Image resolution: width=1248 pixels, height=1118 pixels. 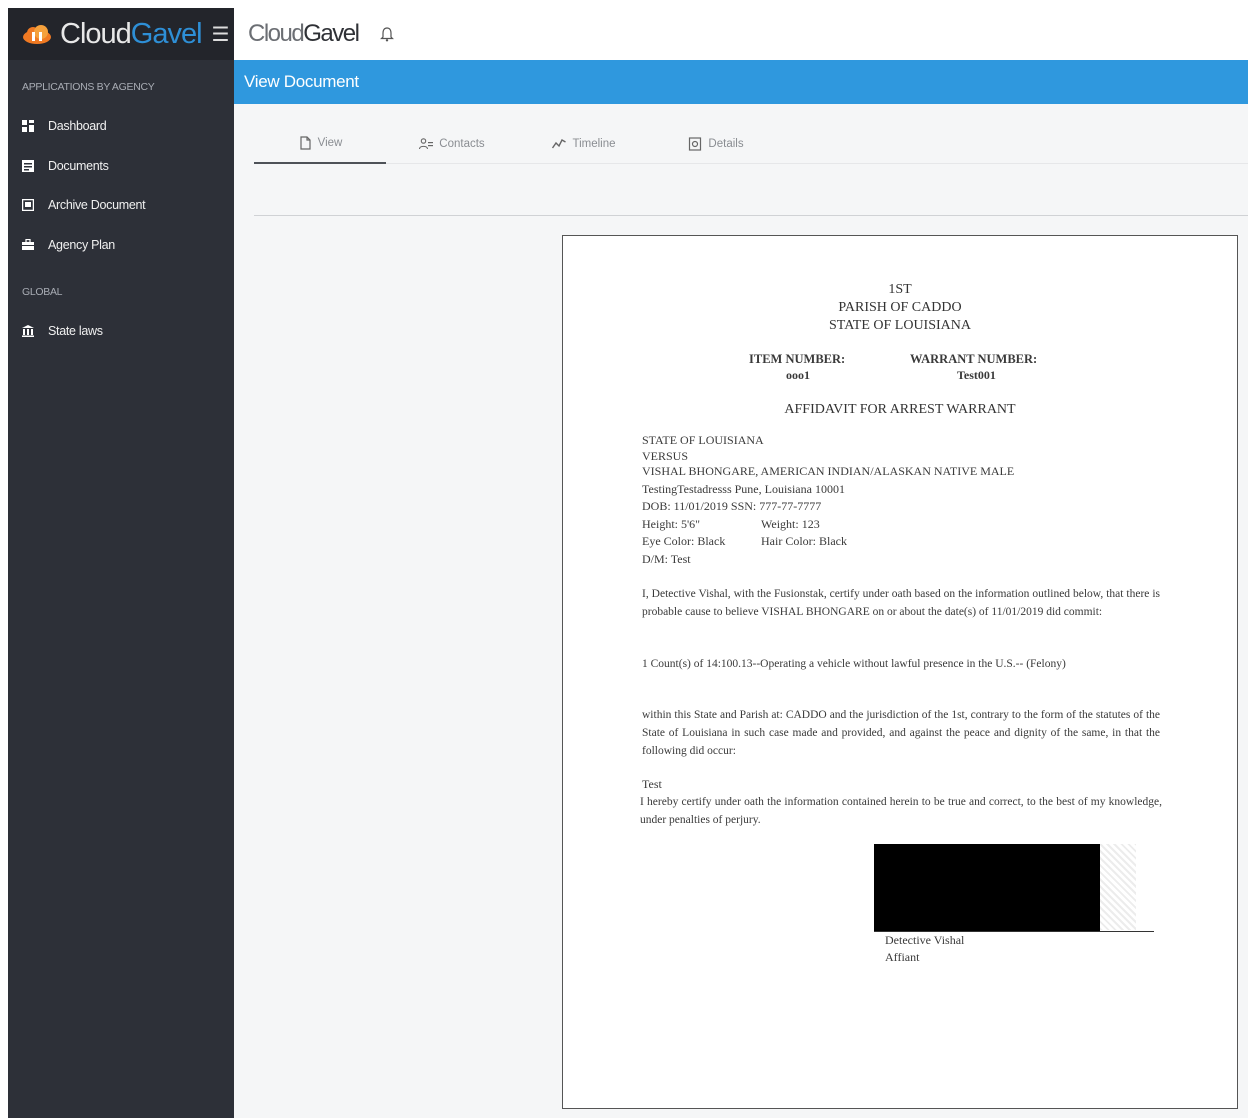 I want to click on case-line: TestingTestadresss Pune, Louisiana 10001, so click(x=743, y=489).